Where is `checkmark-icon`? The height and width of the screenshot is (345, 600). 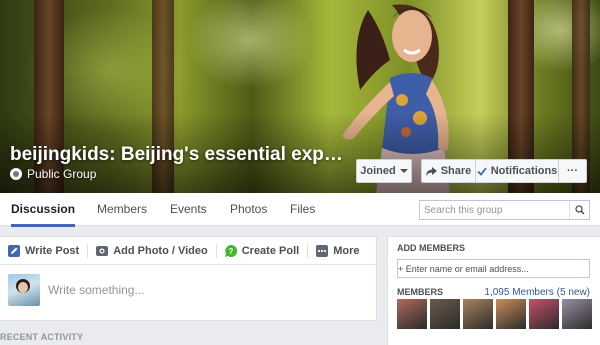 checkmark-icon is located at coordinates (482, 171).